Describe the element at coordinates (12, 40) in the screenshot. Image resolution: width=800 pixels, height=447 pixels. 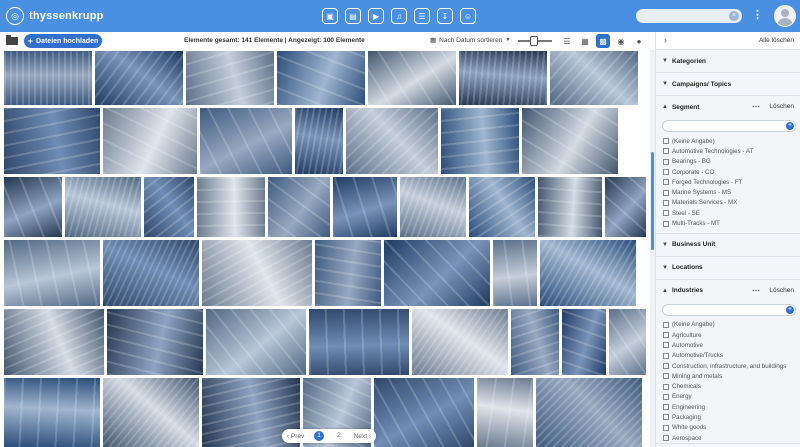
I see `folder-icon` at that location.